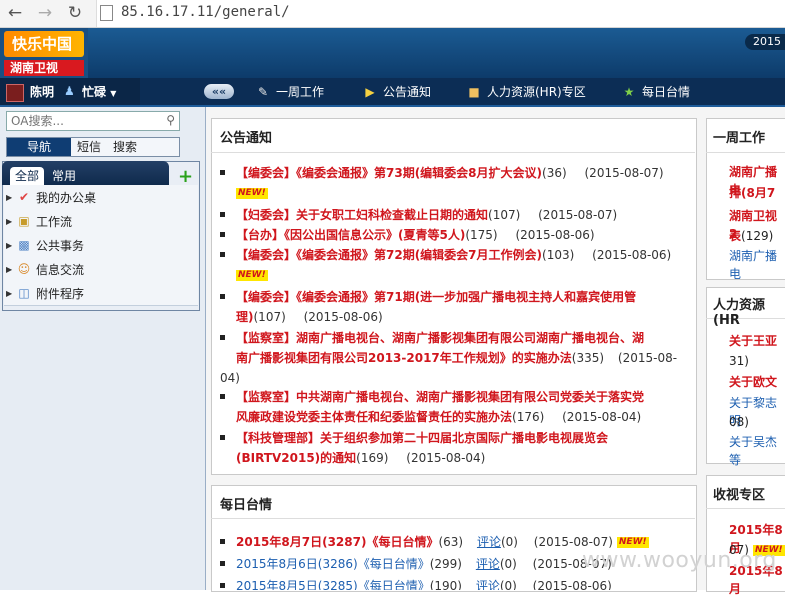 This screenshot has width=785, height=598. I want to click on url-text: 85.16.17.11/general/, so click(205, 12).